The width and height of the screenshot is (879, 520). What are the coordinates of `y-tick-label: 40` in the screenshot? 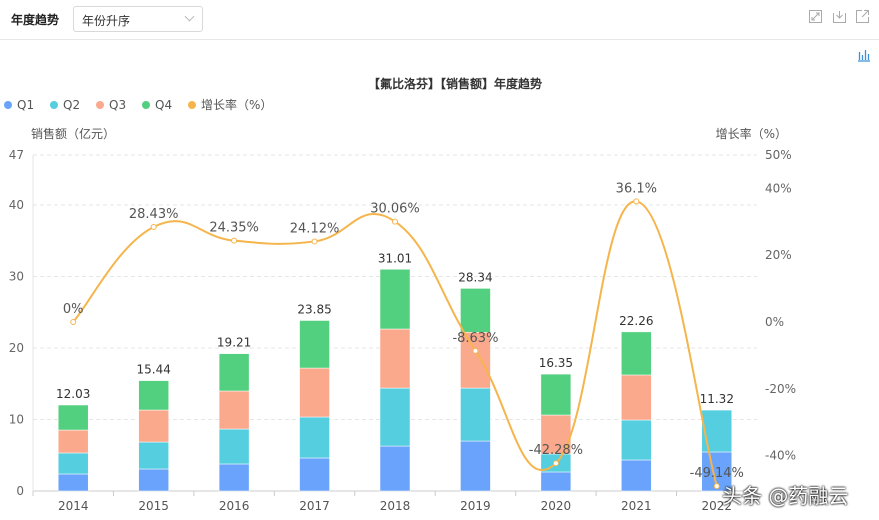 It's located at (16, 205).